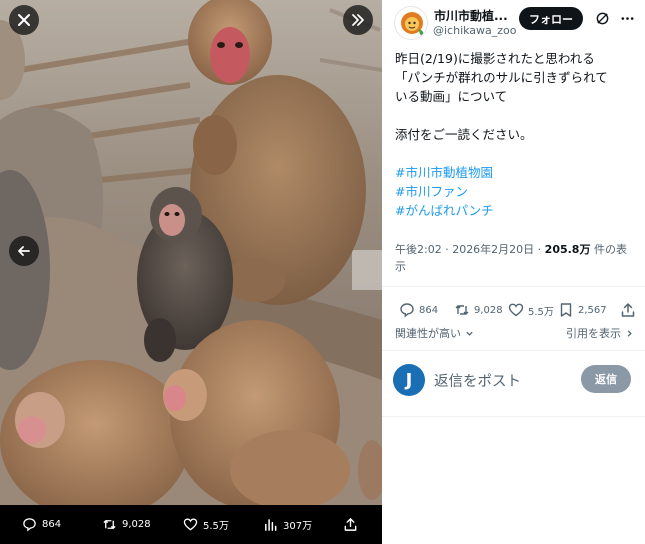 This screenshot has width=645, height=544. What do you see at coordinates (475, 30) in the screenshot?
I see `author-handle: @ichikawa_zoo` at bounding box center [475, 30].